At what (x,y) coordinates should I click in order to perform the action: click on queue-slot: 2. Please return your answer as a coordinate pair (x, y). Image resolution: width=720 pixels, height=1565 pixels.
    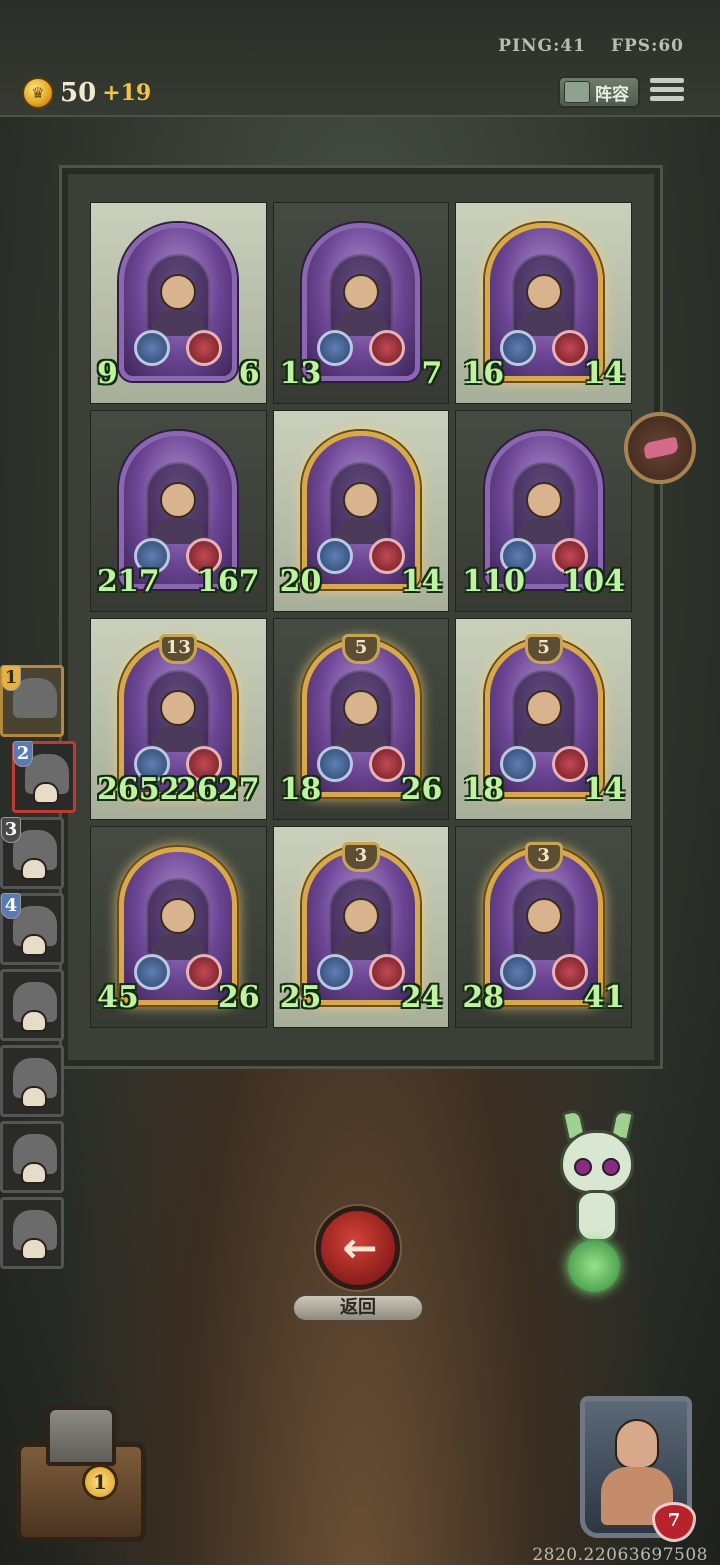
    Looking at the image, I should click on (44, 777).